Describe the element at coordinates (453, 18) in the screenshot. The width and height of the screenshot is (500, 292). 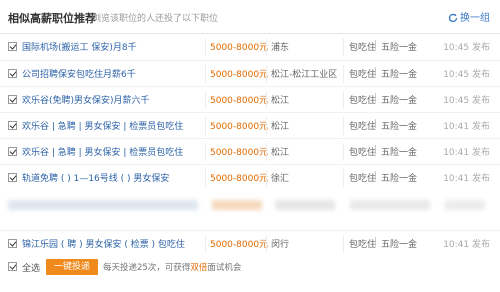
I see `refresh-icon` at that location.